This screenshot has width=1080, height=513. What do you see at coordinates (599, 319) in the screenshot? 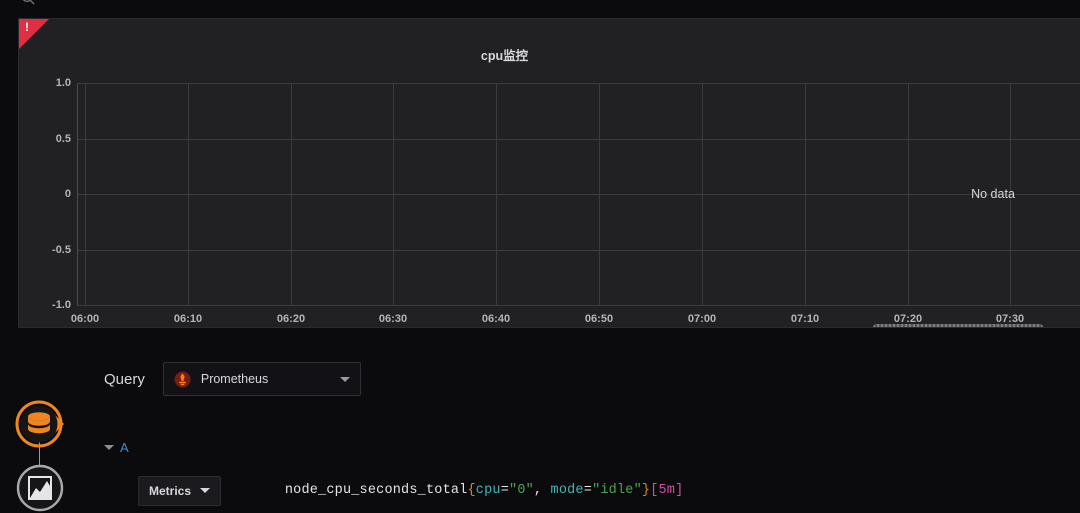
I see `x-axis-tick-label: 06:50` at bounding box center [599, 319].